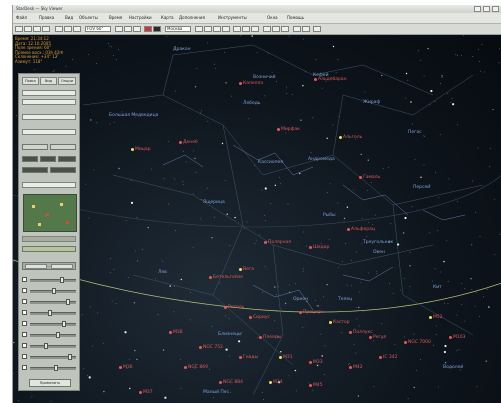  I want to click on labels-icon, so click(217, 29).